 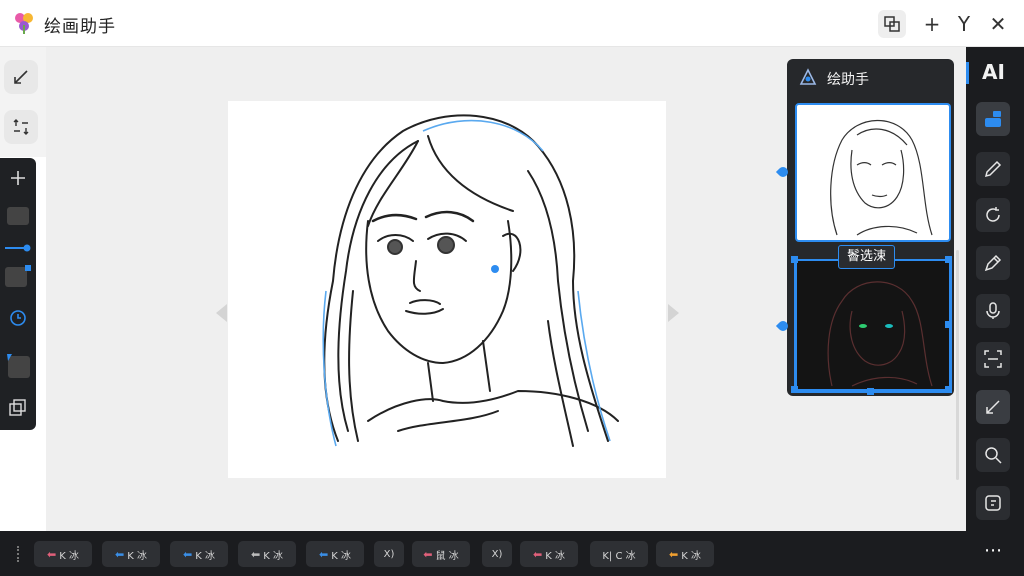 I want to click on opacity-slider, so click(x=18, y=248).